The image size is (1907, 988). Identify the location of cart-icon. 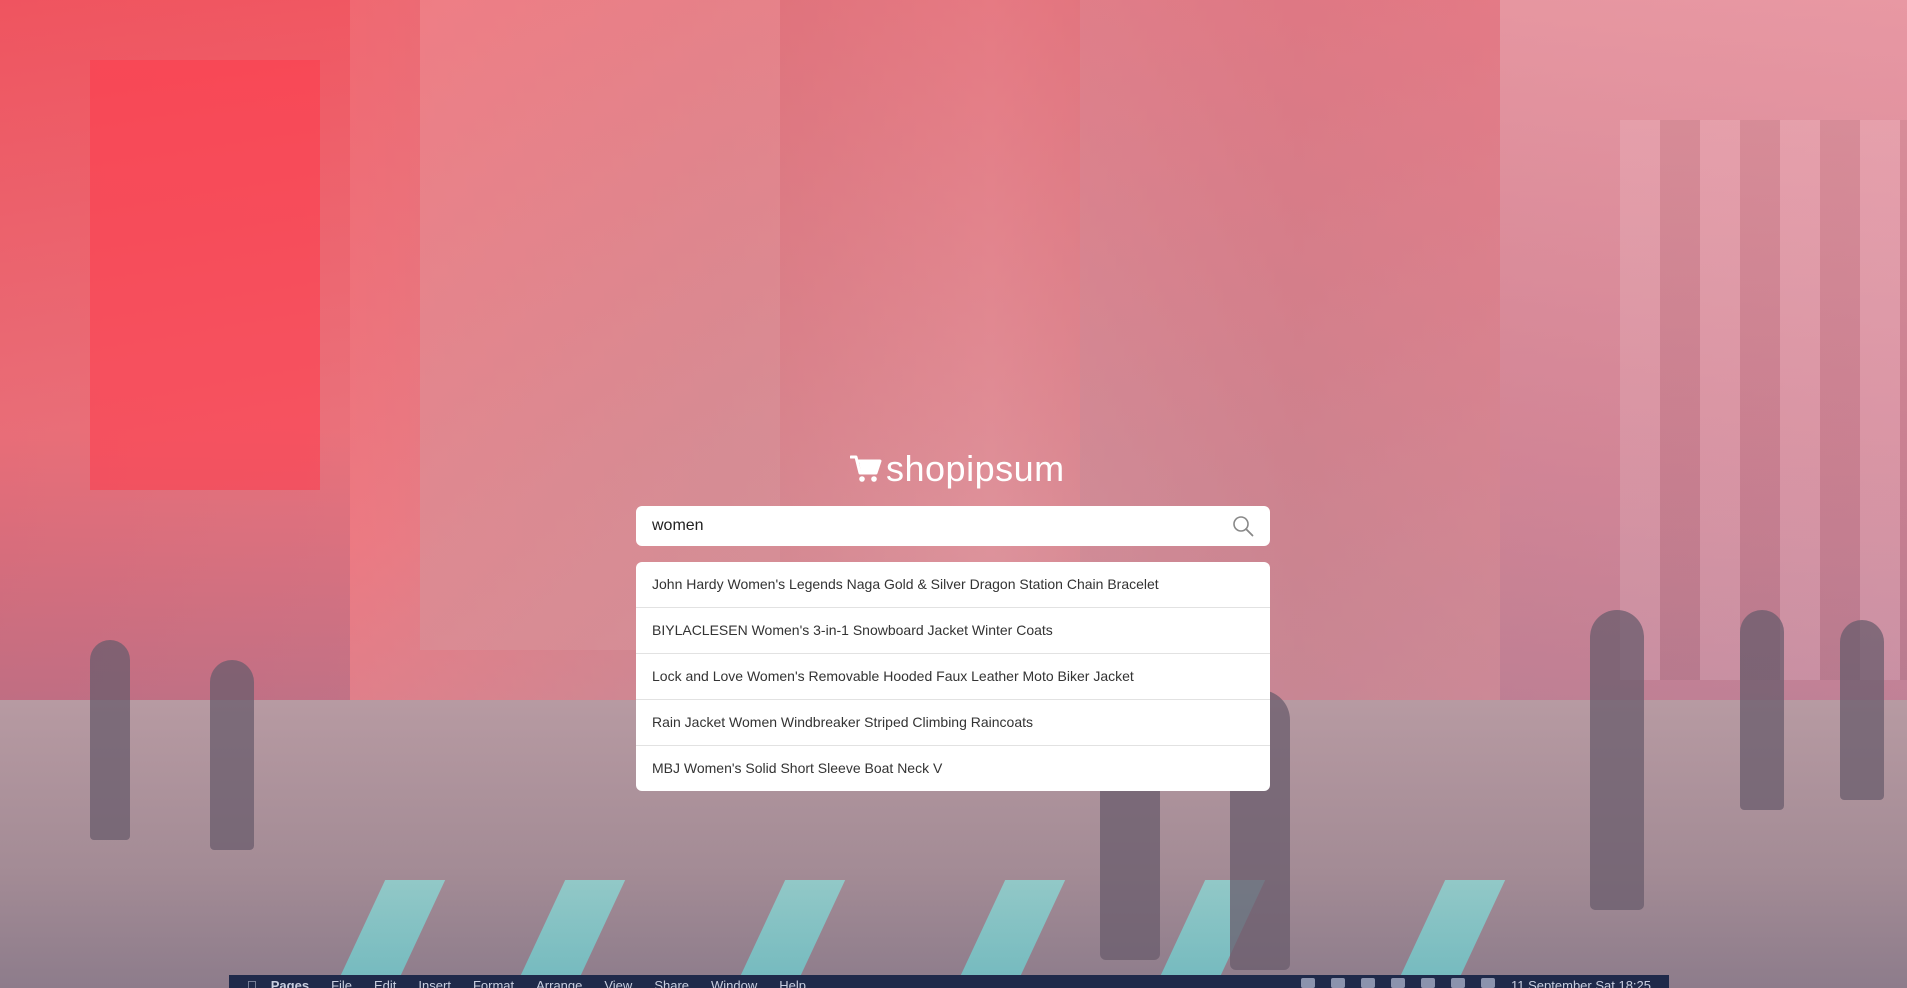
(866, 468).